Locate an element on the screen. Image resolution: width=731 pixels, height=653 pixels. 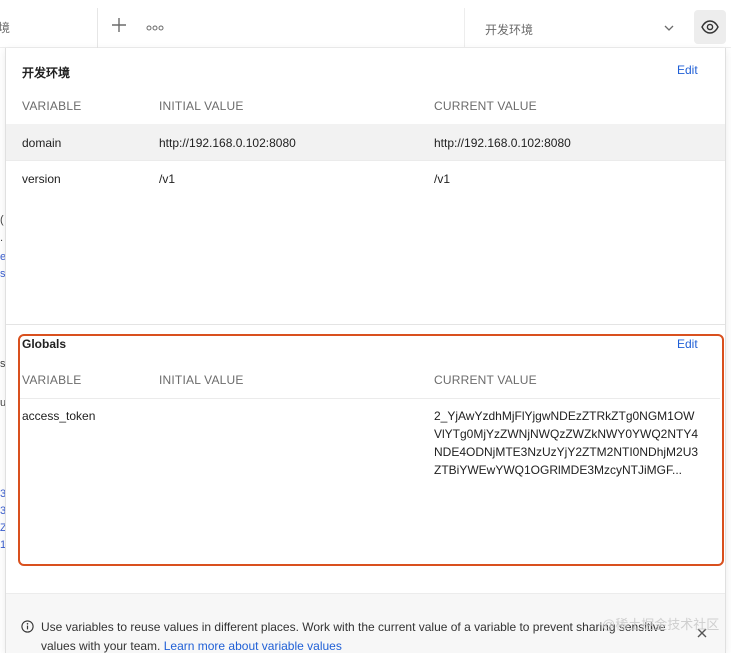
variable-name: domain is located at coordinates (42, 143).